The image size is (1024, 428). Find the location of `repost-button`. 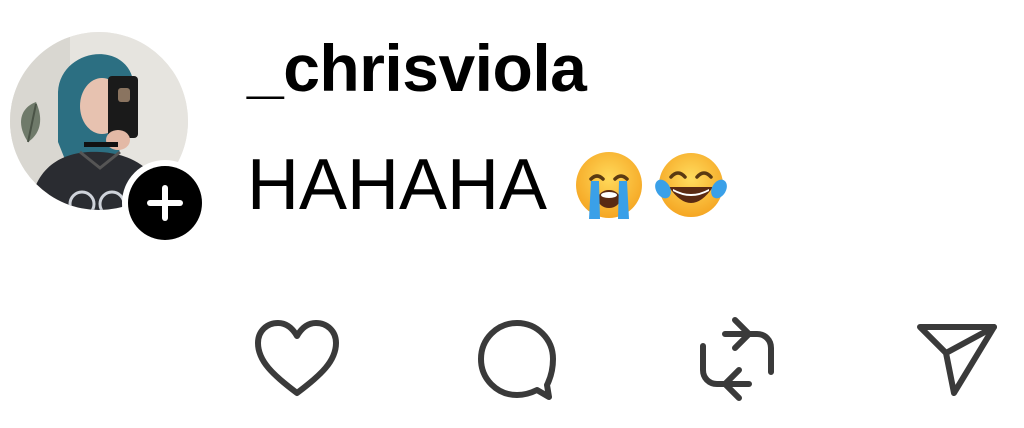

repost-button is located at coordinates (737, 359).